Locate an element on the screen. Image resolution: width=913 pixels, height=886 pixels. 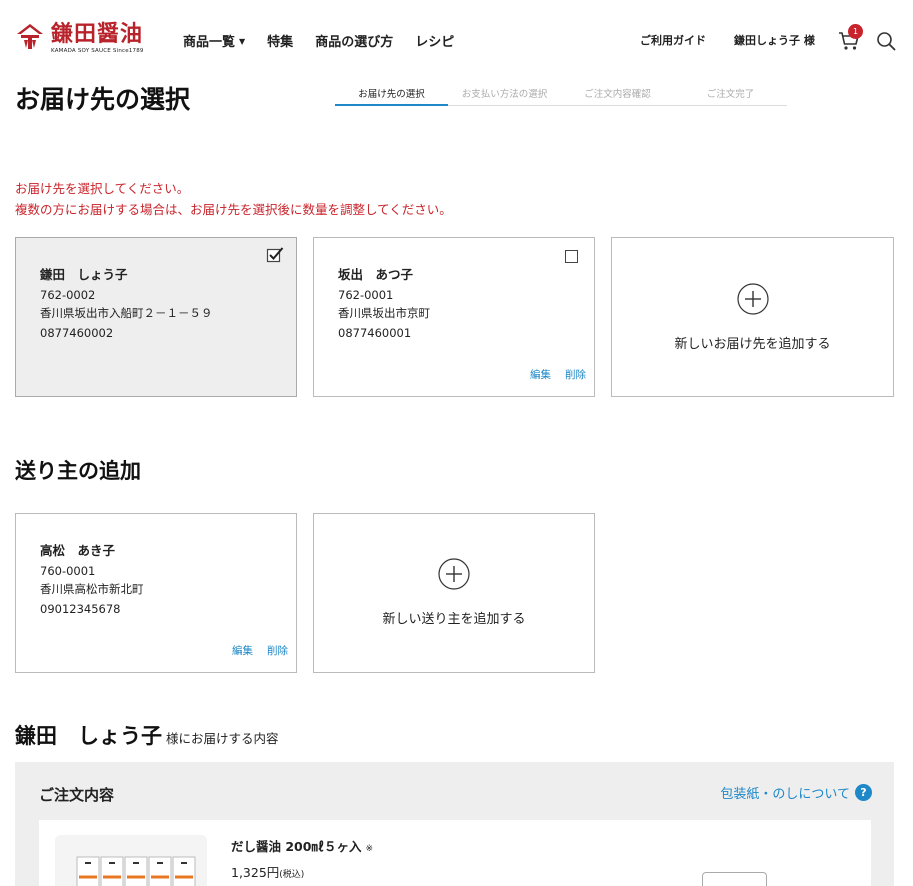
sender-zip: 760-0001 is located at coordinates (68, 571).